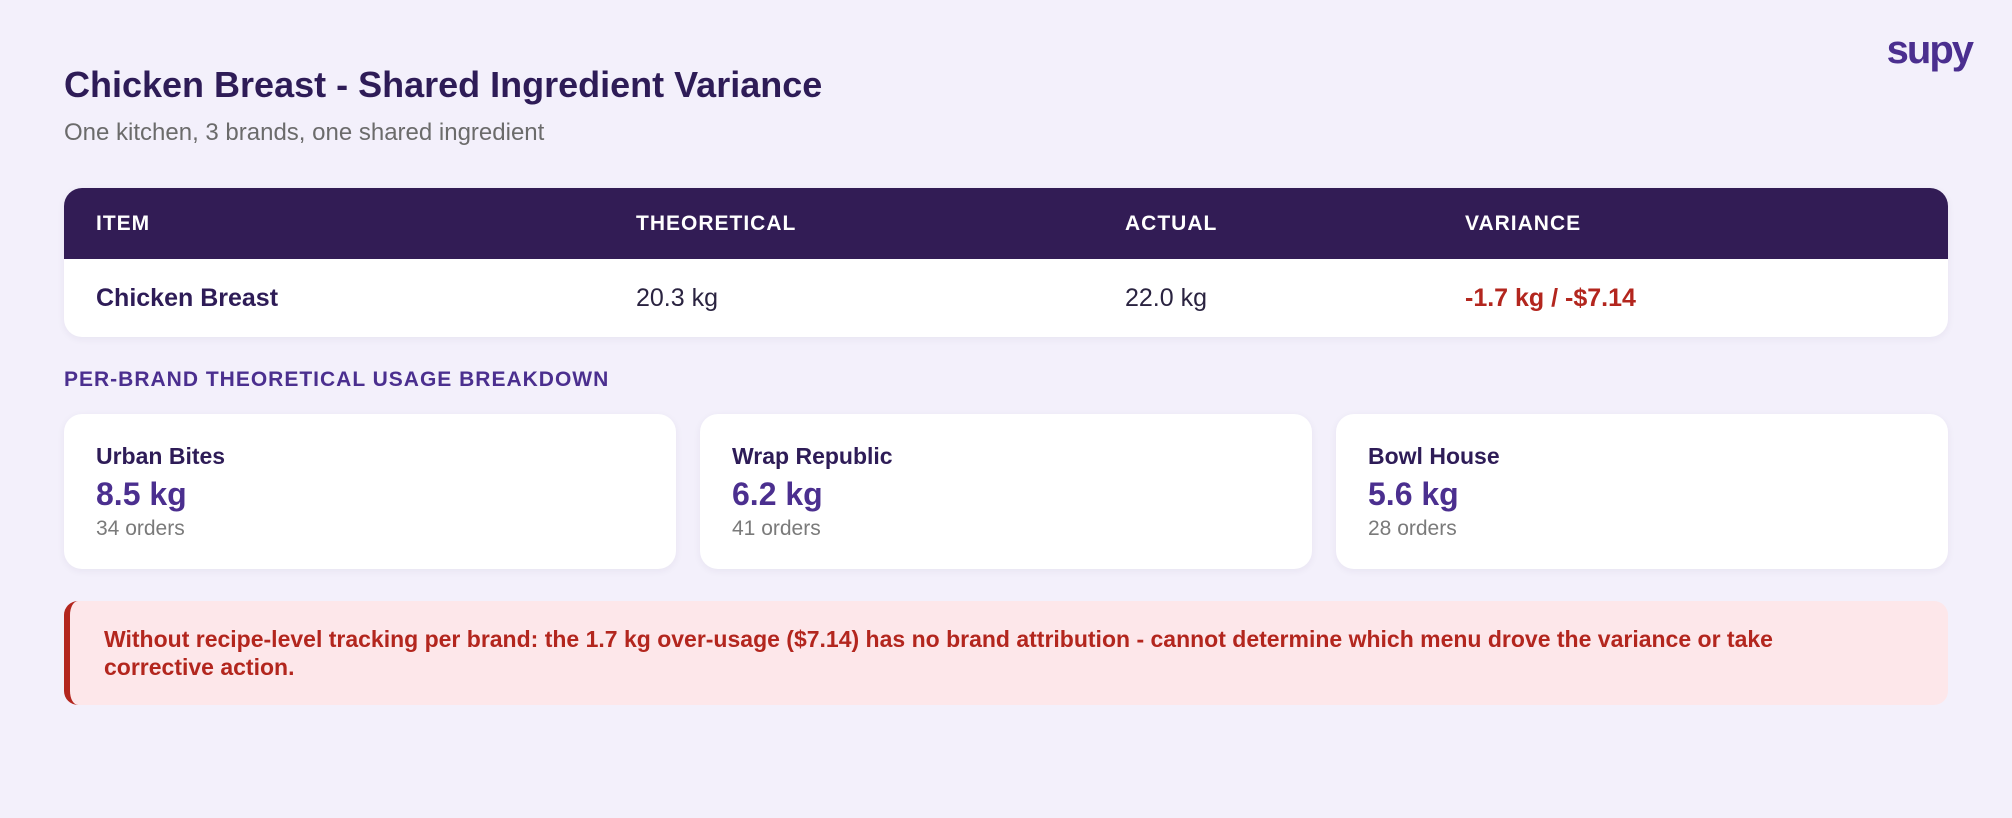  I want to click on brand-quantity: 6.2 kg, so click(777, 494).